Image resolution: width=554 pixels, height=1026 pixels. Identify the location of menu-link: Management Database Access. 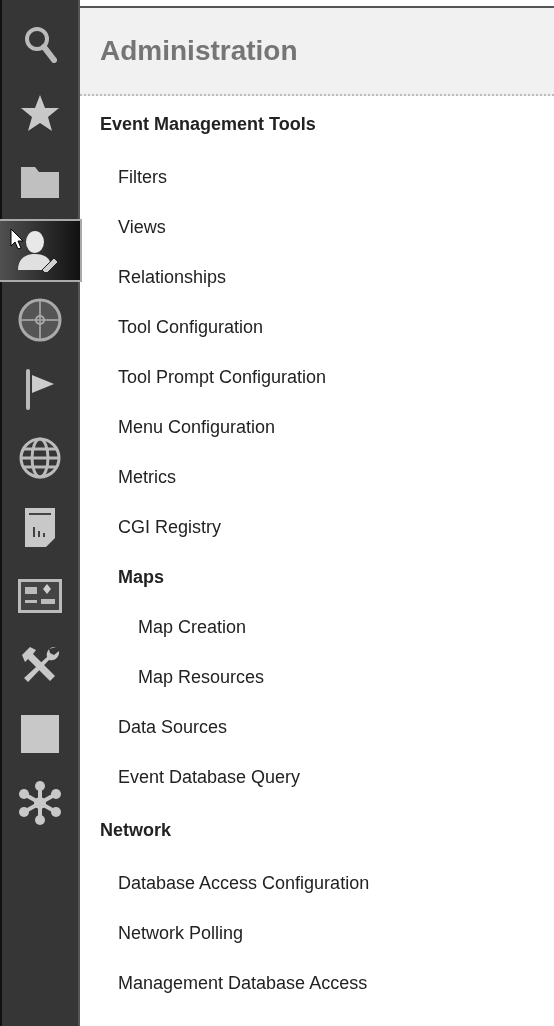
(317, 983).